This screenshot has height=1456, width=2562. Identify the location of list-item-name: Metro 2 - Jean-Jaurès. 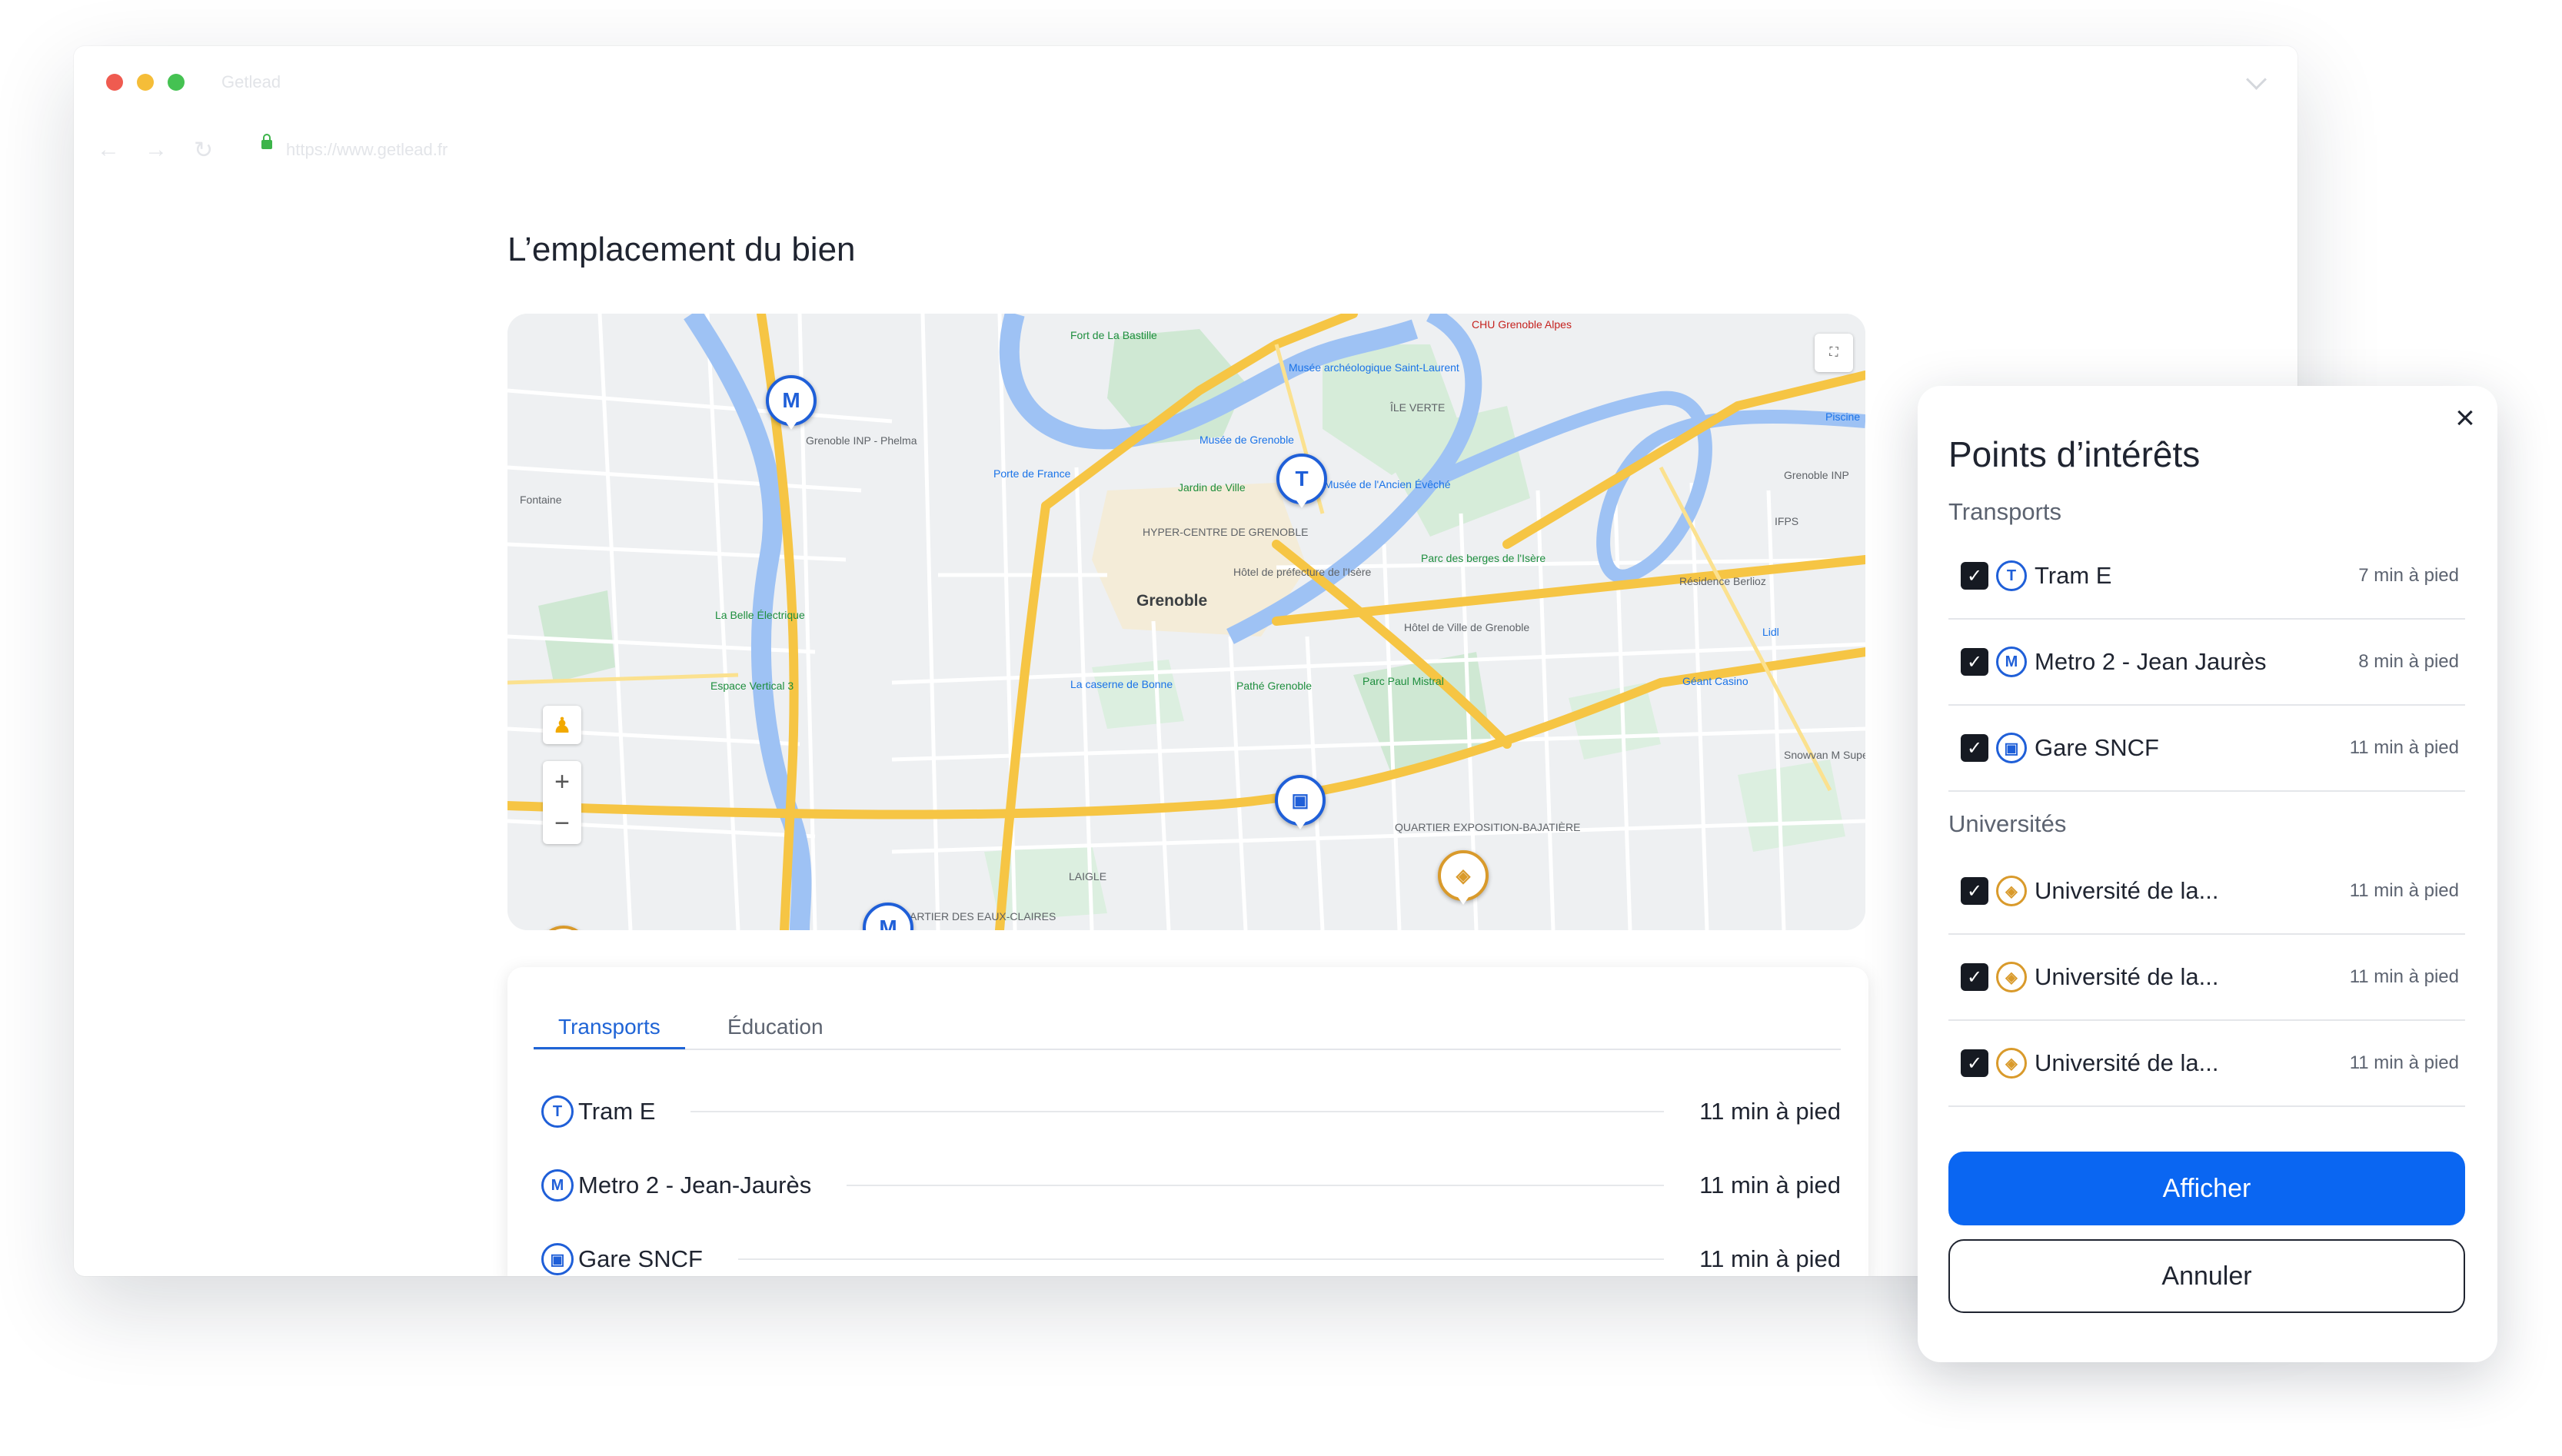
(695, 1185).